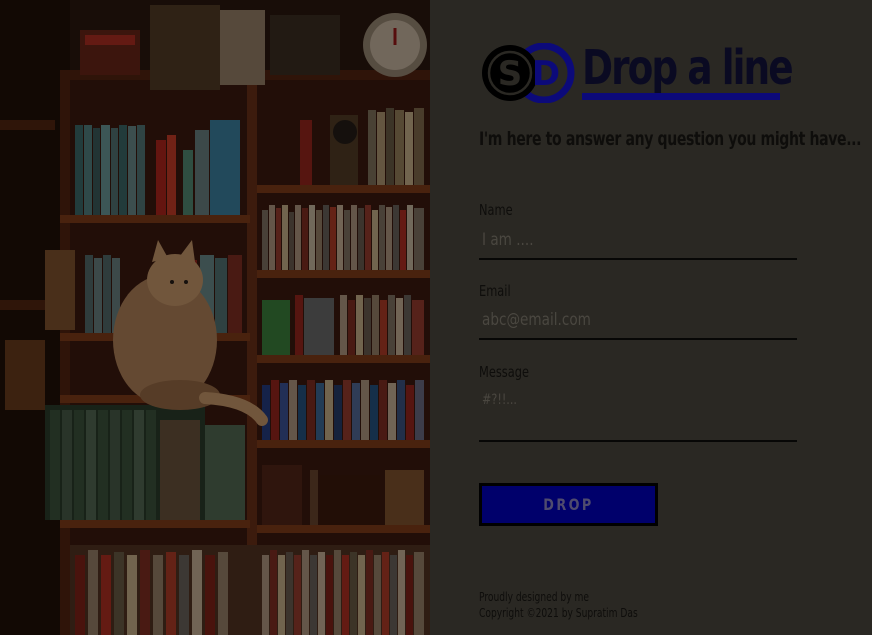  Describe the element at coordinates (688, 68) in the screenshot. I see `page-title: Drop a line` at that location.